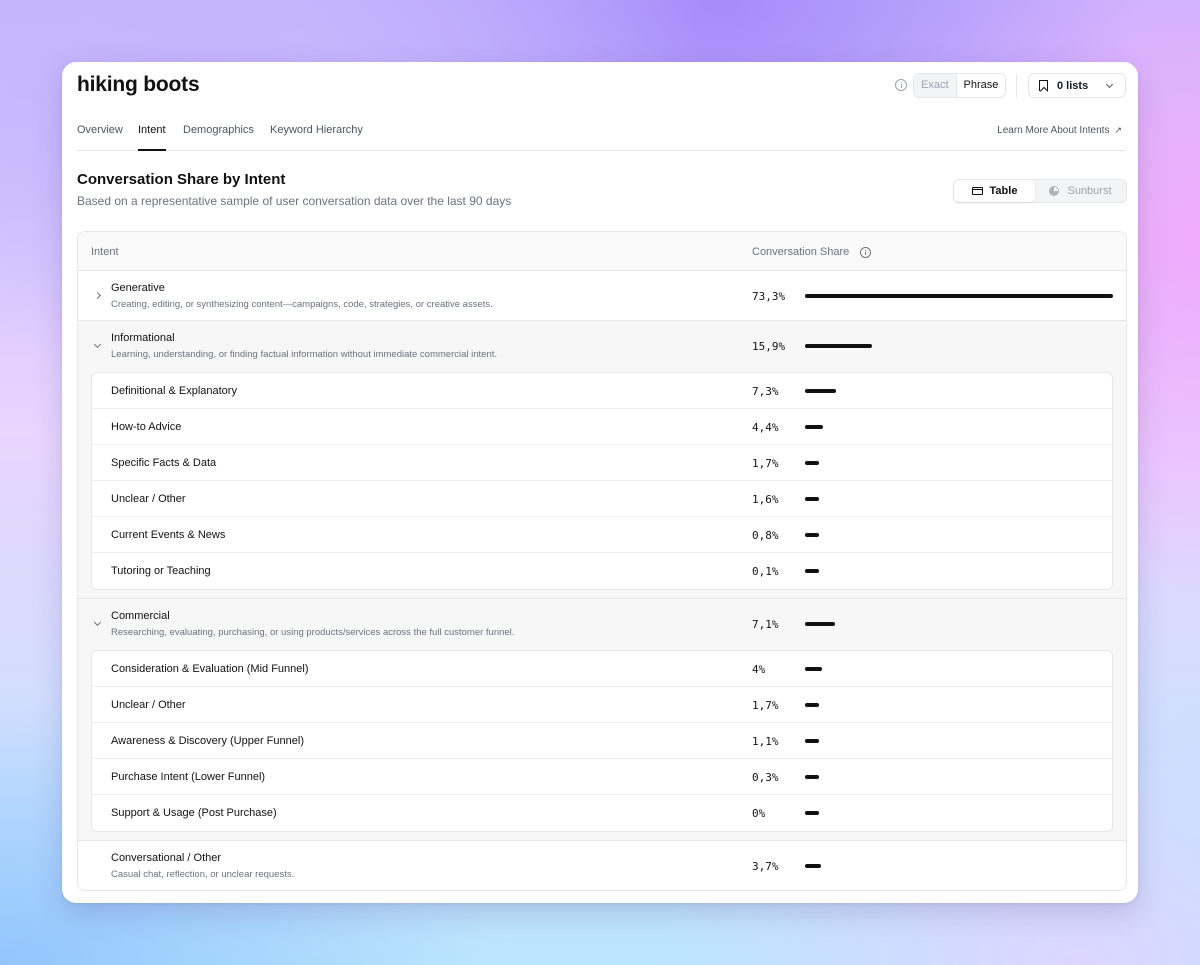 This screenshot has width=1200, height=965. What do you see at coordinates (759, 813) in the screenshot?
I see `share-value: 0%` at bounding box center [759, 813].